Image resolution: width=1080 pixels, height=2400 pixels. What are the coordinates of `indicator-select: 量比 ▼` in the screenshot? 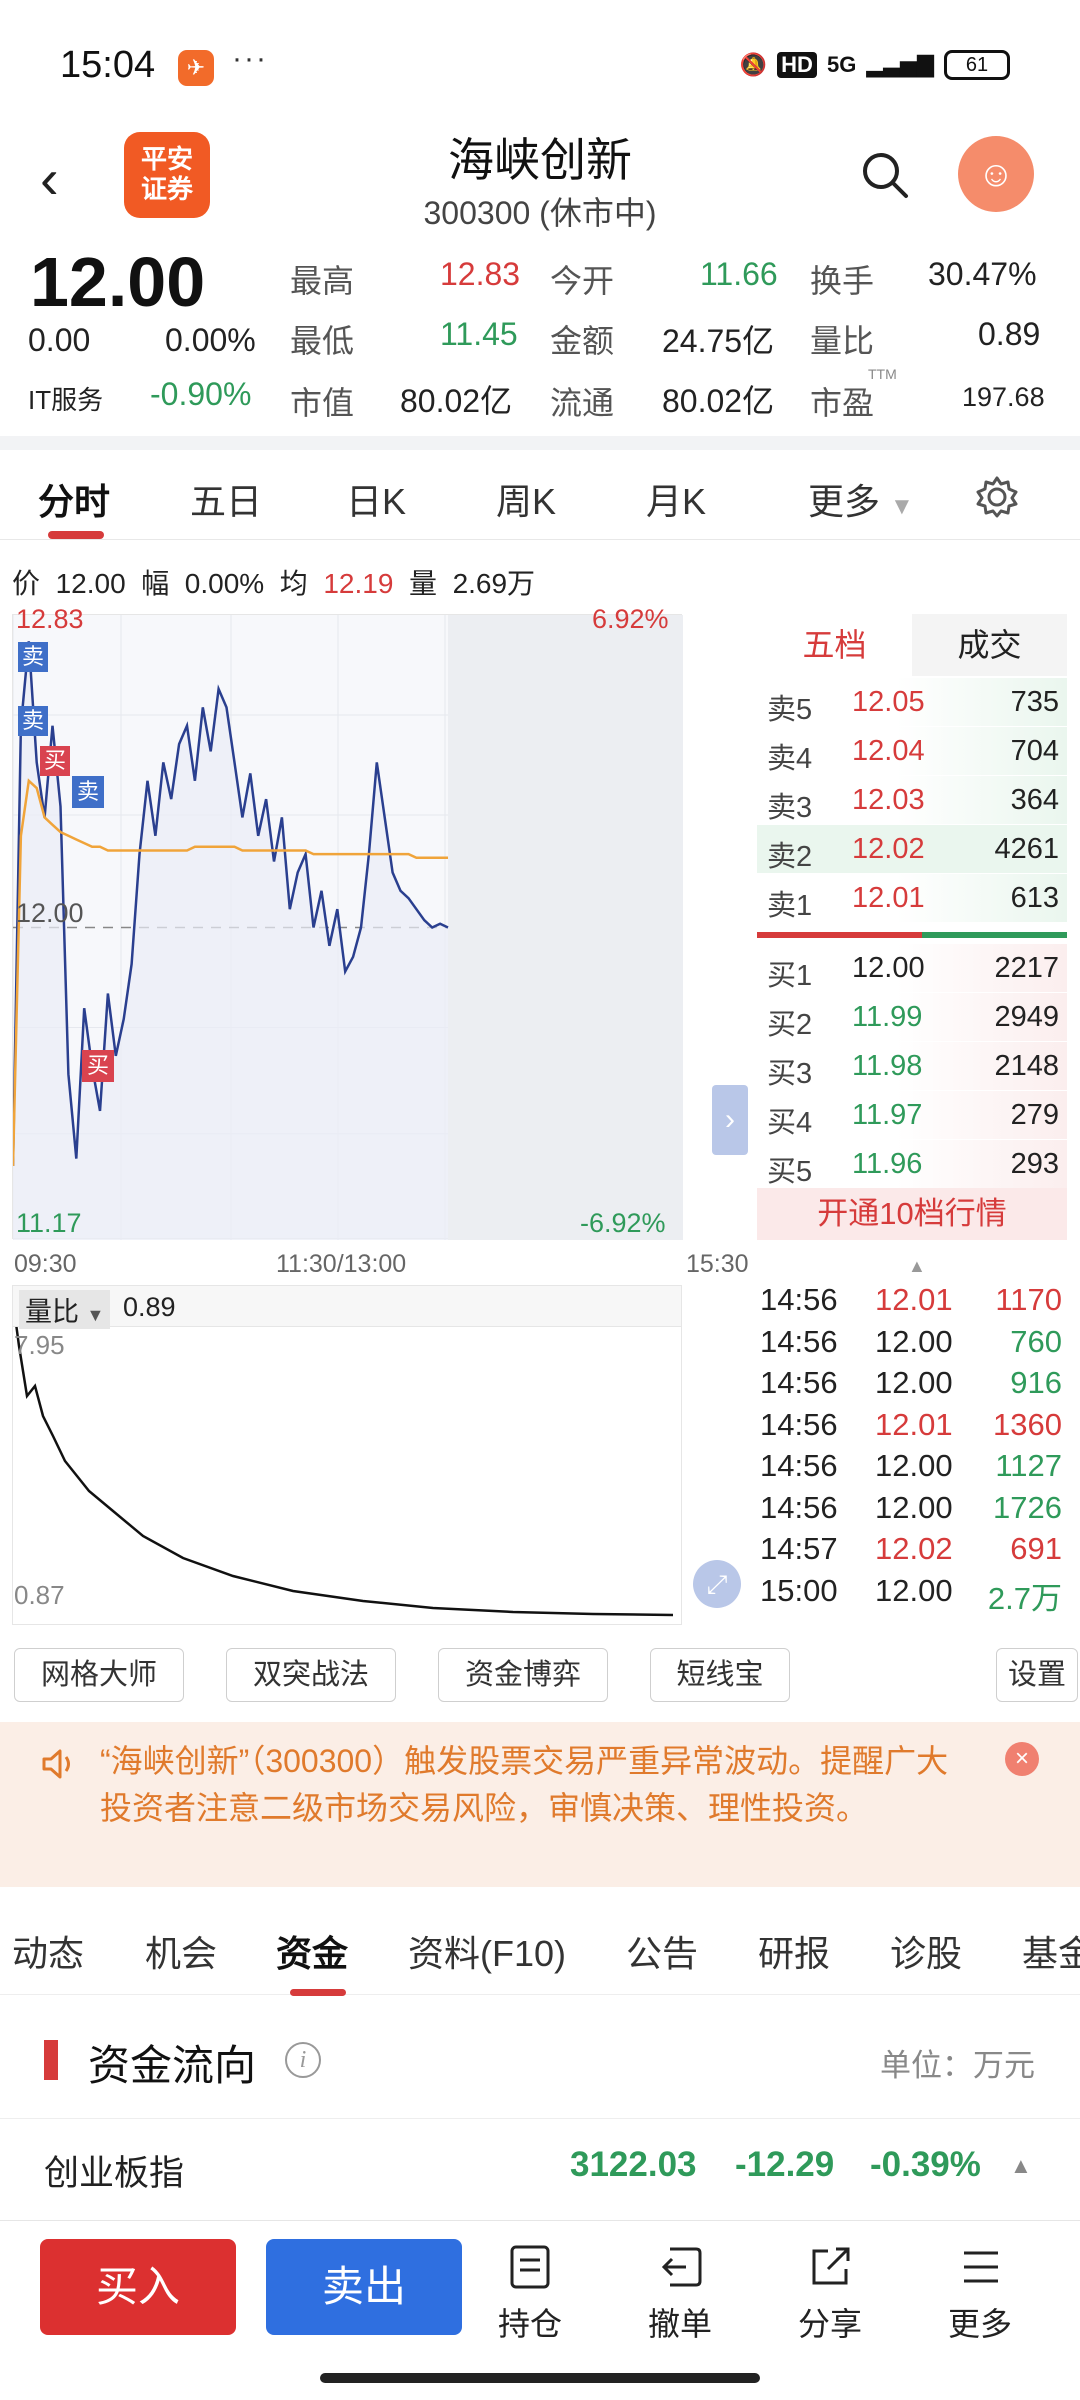 It's located at (65, 1309).